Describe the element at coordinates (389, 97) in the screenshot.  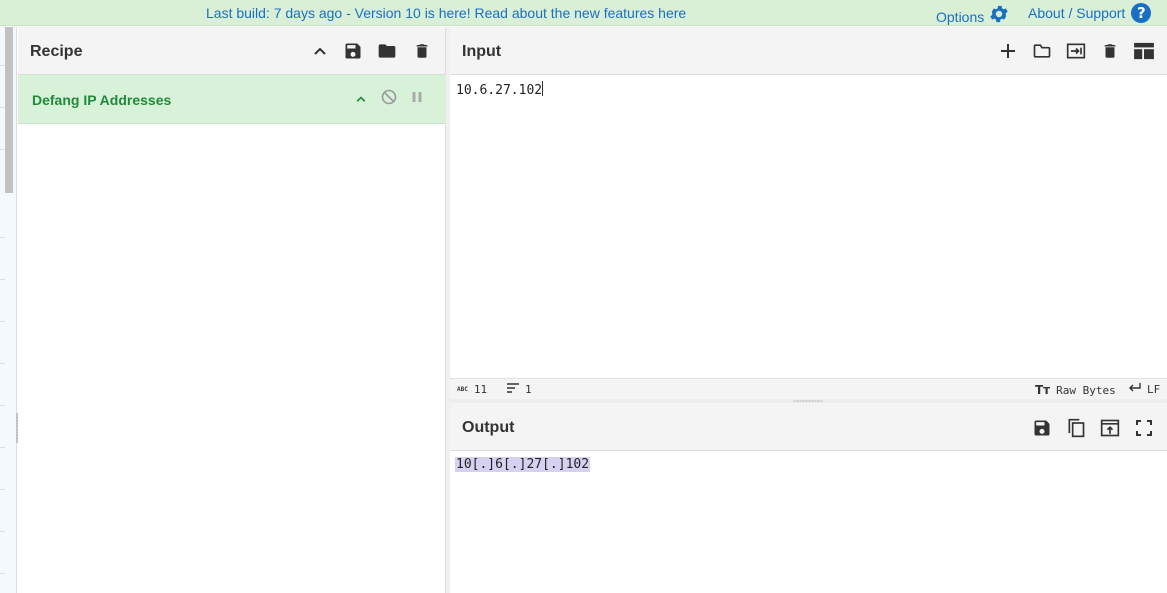
I see `disable-icon` at that location.